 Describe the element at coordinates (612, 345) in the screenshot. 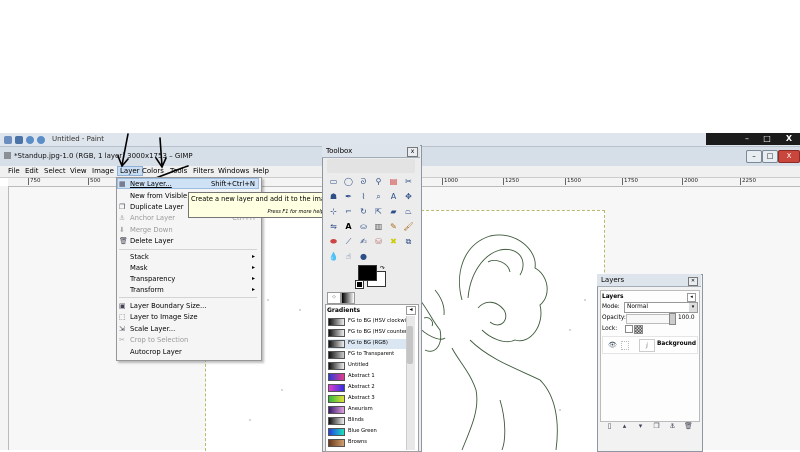

I see `eye-icon: 👁` at that location.